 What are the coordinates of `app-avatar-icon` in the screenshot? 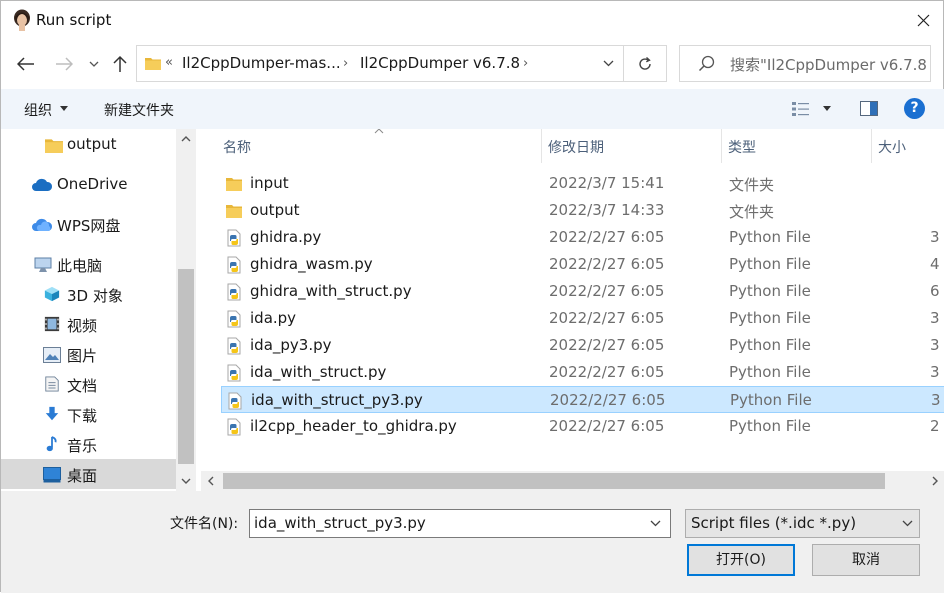 It's located at (22, 20).